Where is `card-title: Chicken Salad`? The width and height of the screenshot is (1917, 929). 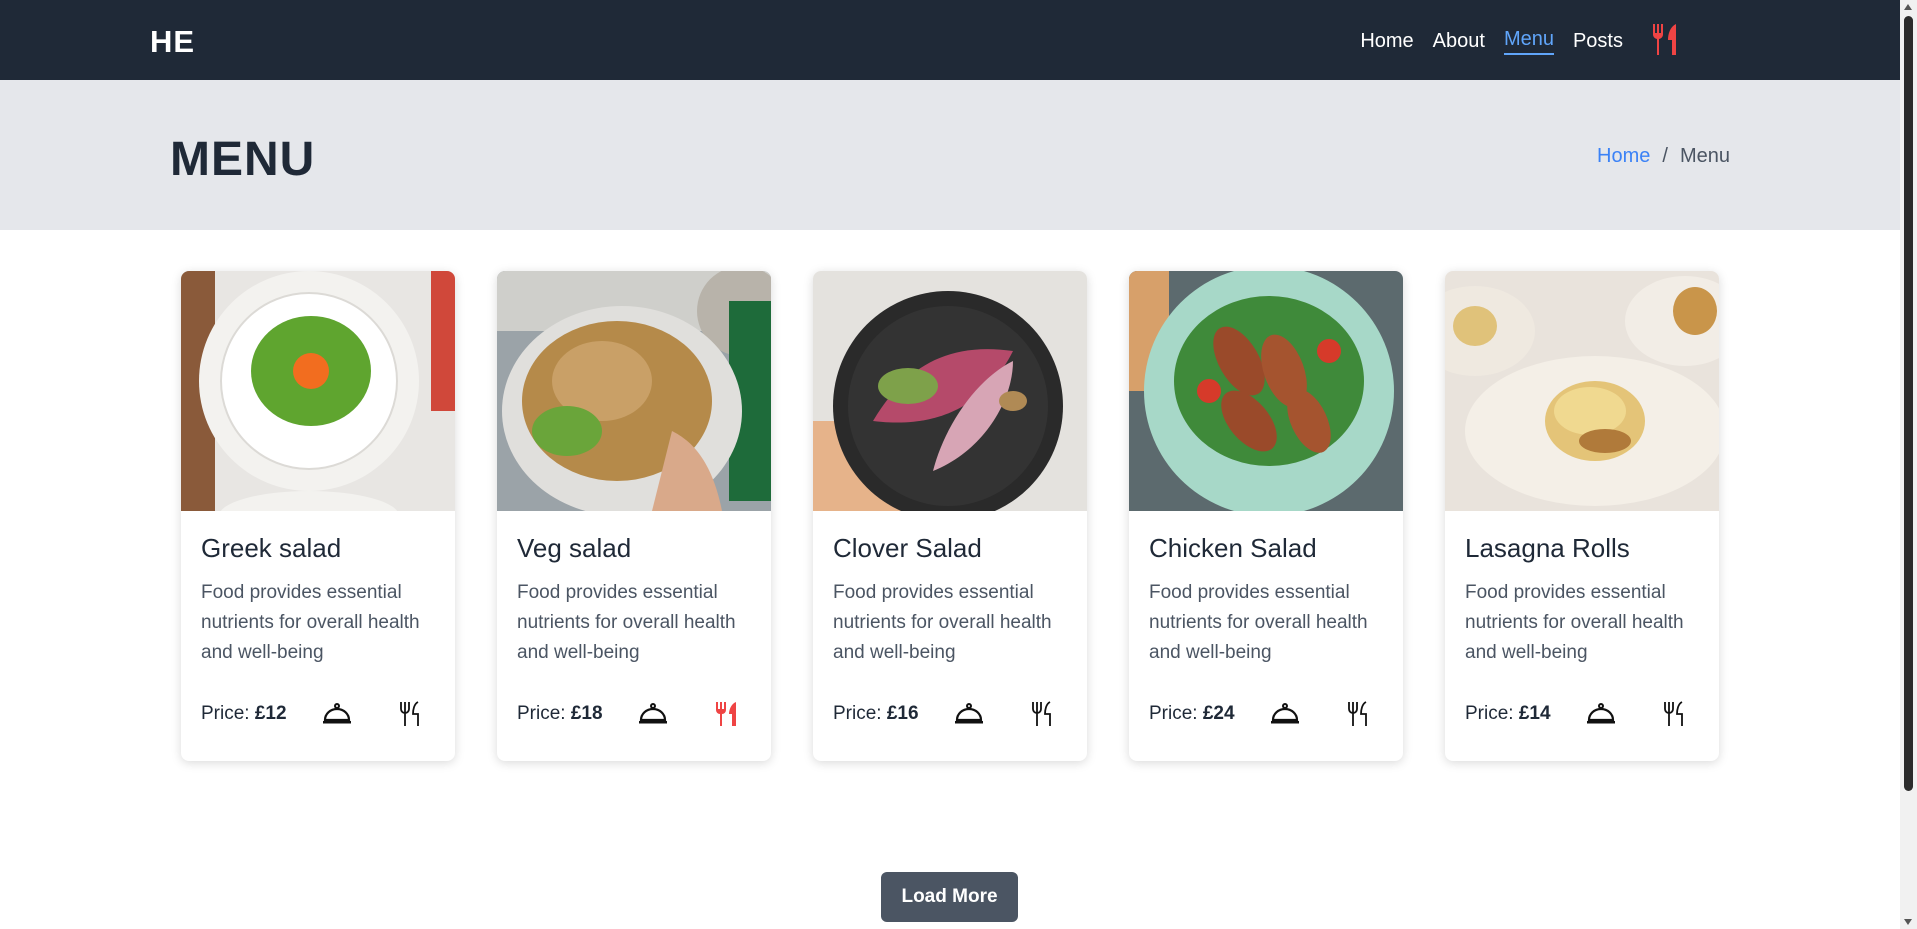 card-title: Chicken Salad is located at coordinates (1233, 548).